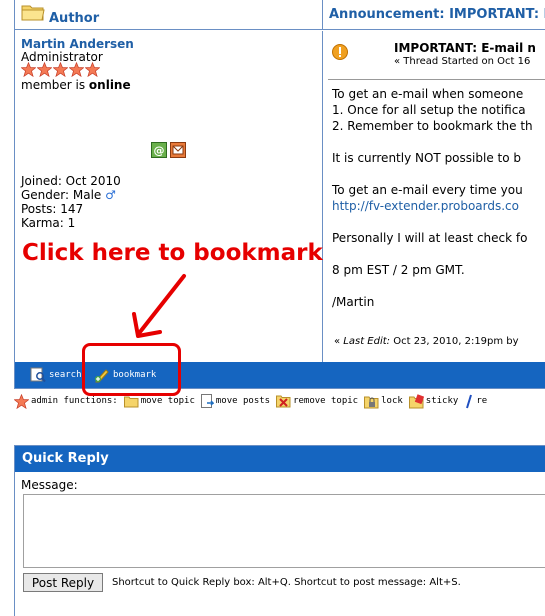 This screenshot has height=616, width=545. What do you see at coordinates (280, 459) in the screenshot?
I see `quick-reply-title: Quick Reply` at bounding box center [280, 459].